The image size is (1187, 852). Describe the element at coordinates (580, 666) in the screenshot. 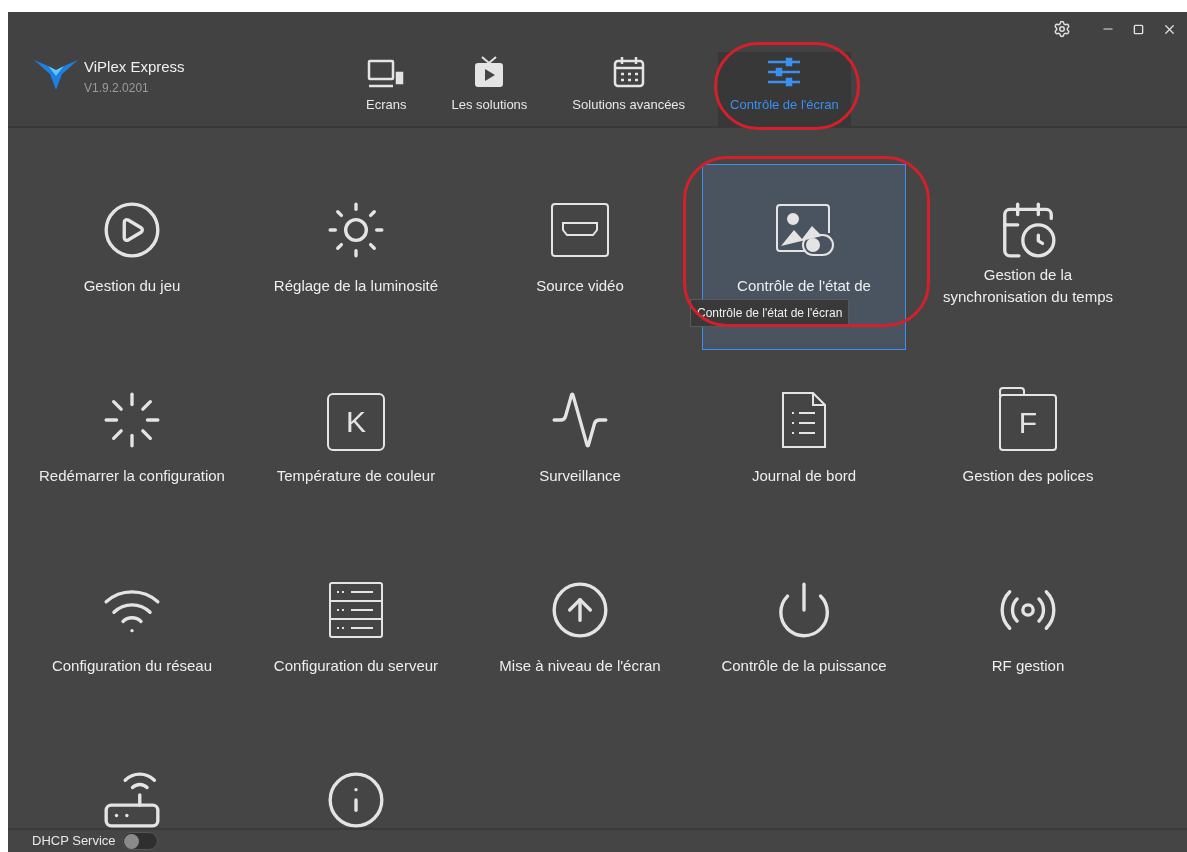

I see `tile-label: Mise à niveau de l'écran` at that location.